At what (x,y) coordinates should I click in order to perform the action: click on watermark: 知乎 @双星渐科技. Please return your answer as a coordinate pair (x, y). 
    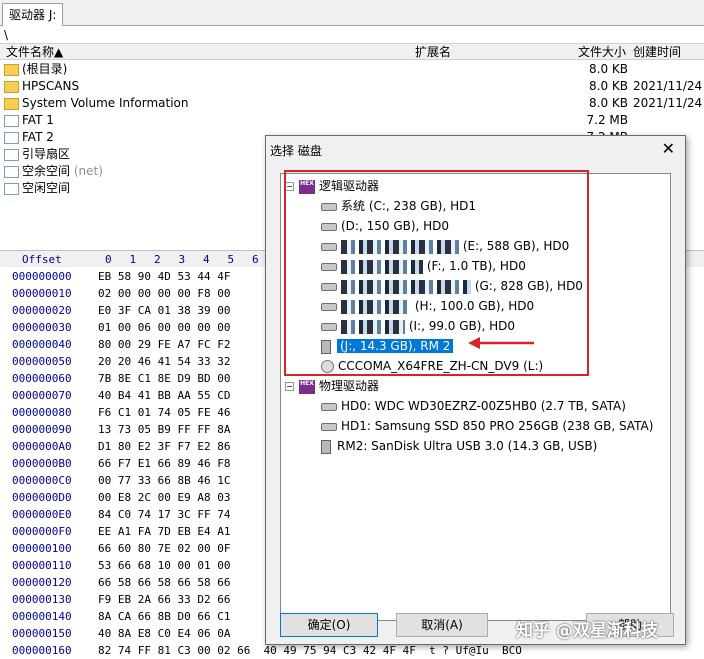
    Looking at the image, I should click on (587, 631).